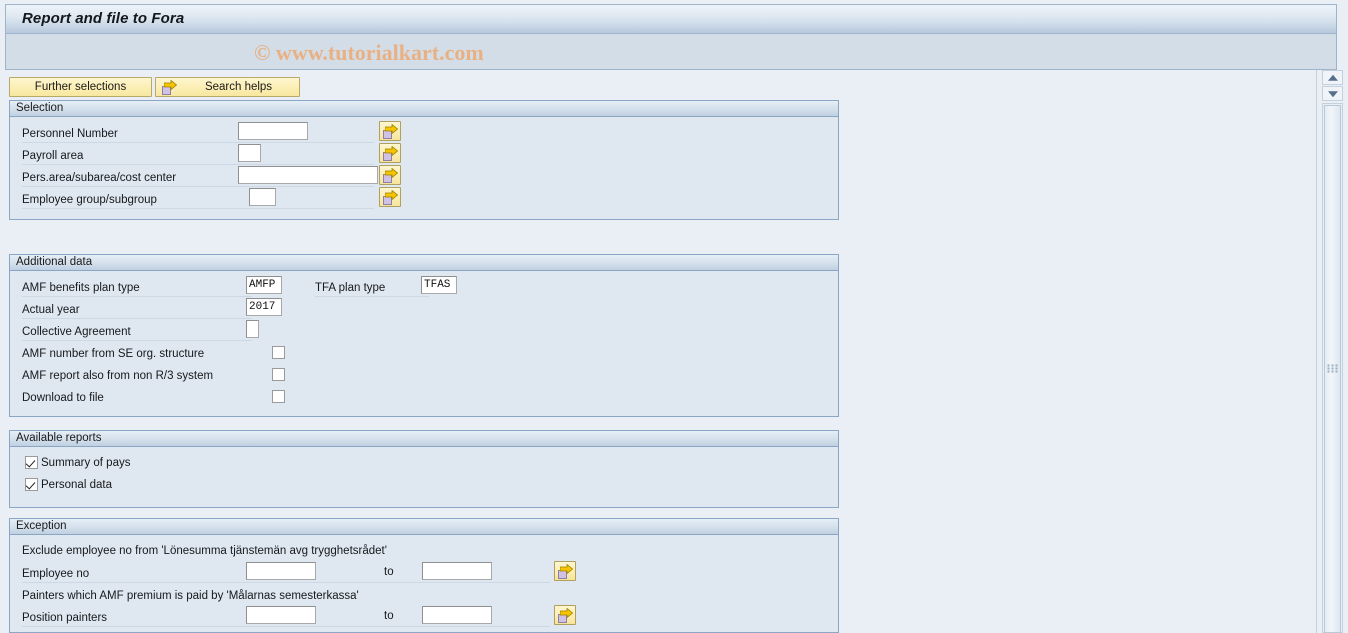  Describe the element at coordinates (86, 463) in the screenshot. I see `summary-of-pays-label: Summary of pays` at that location.